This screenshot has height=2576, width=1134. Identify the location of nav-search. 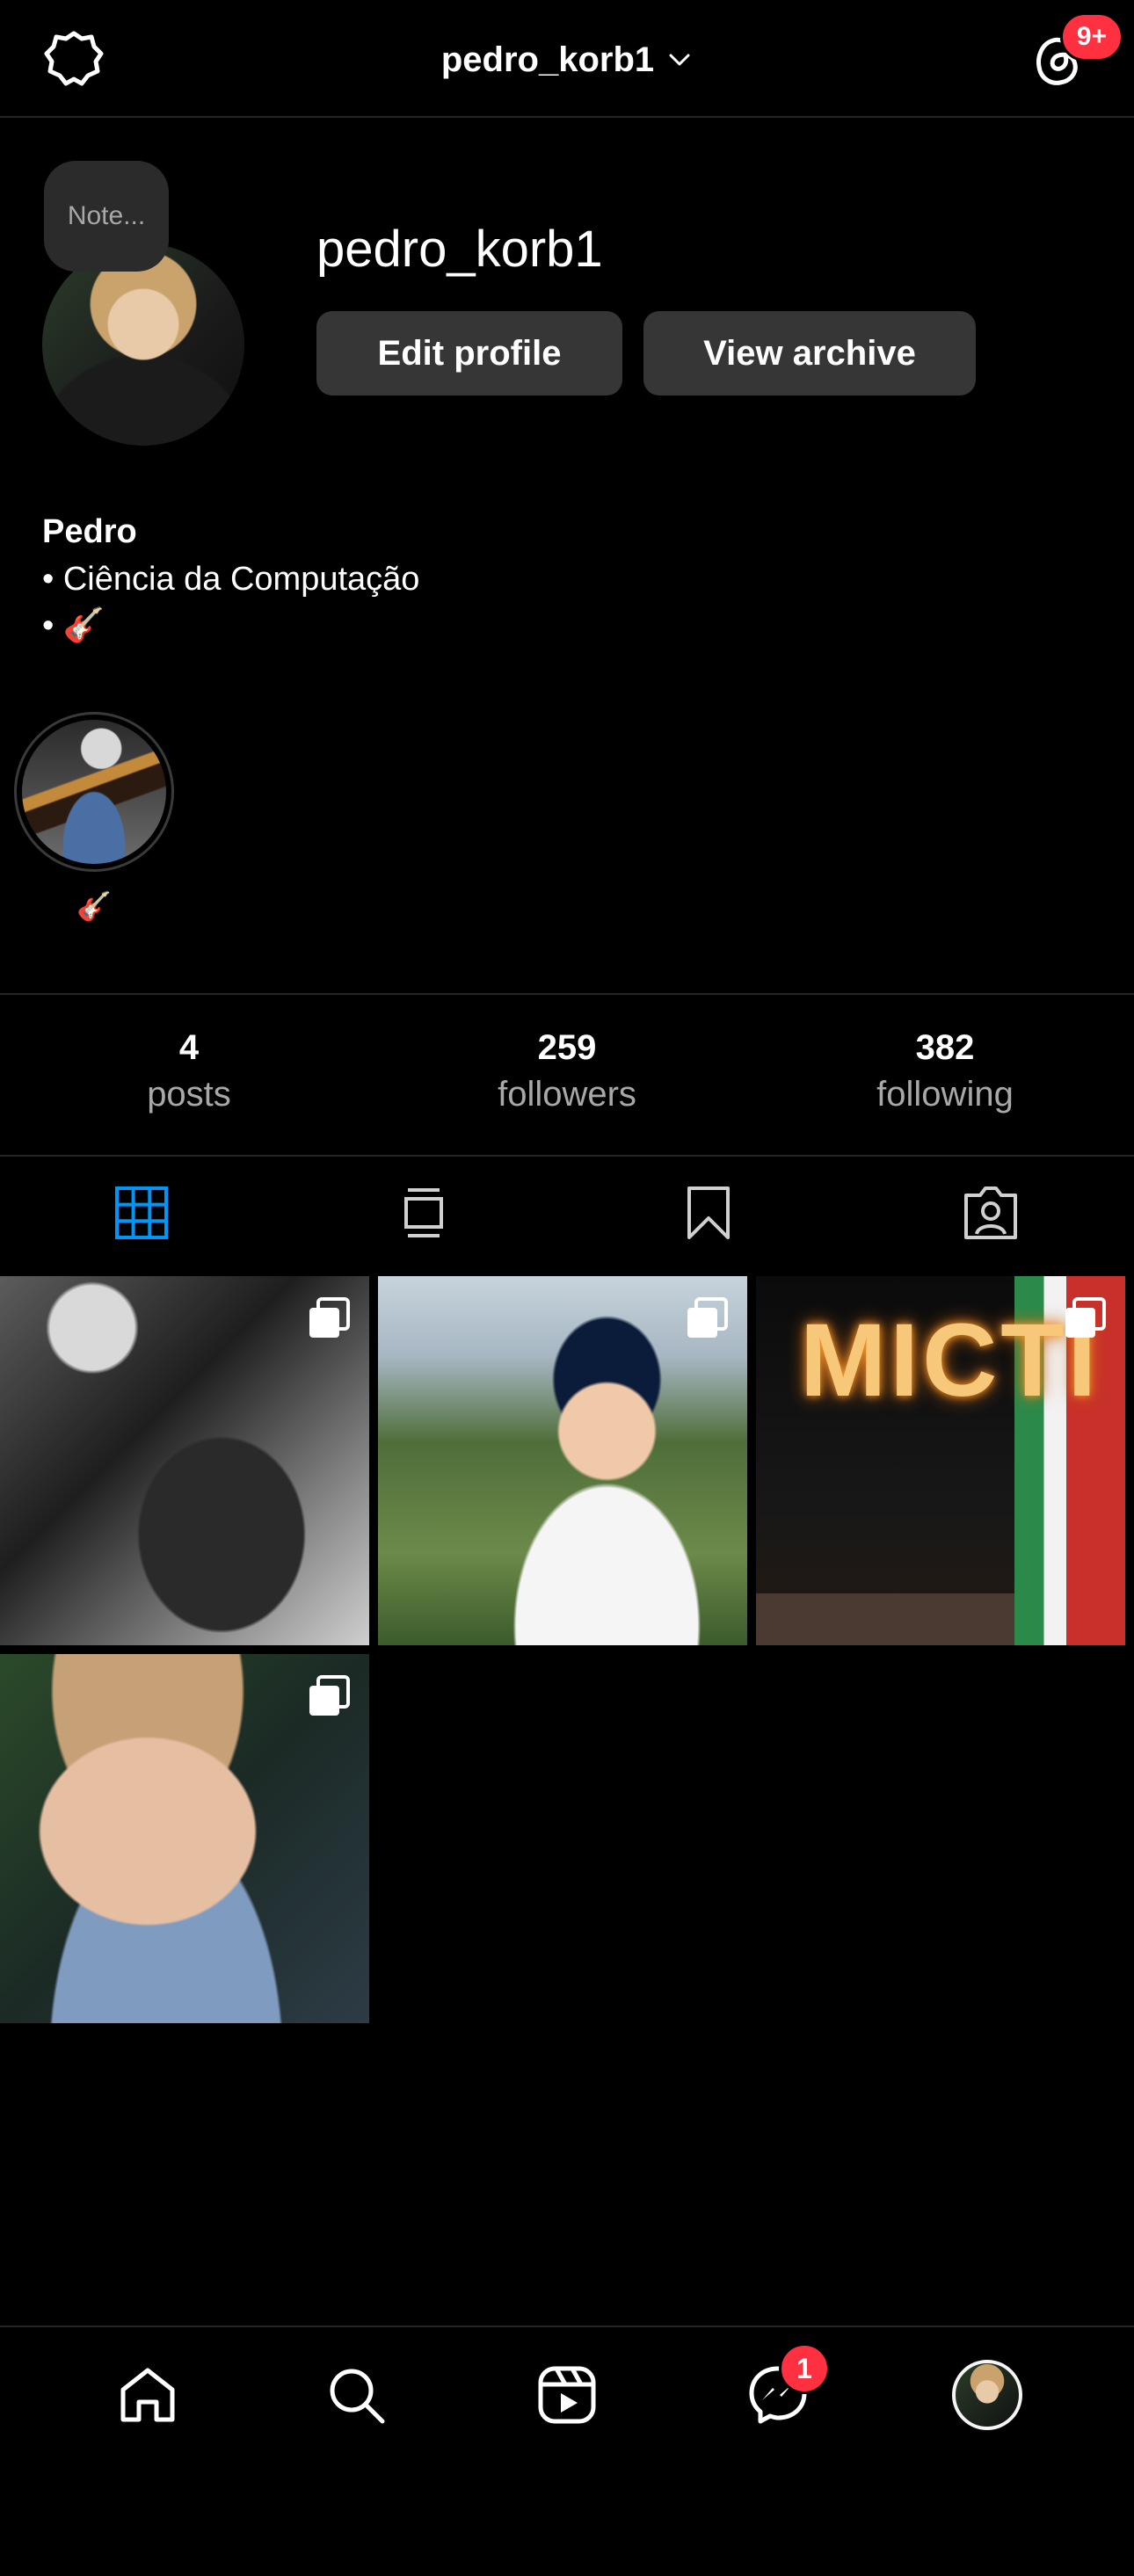
(356, 2395).